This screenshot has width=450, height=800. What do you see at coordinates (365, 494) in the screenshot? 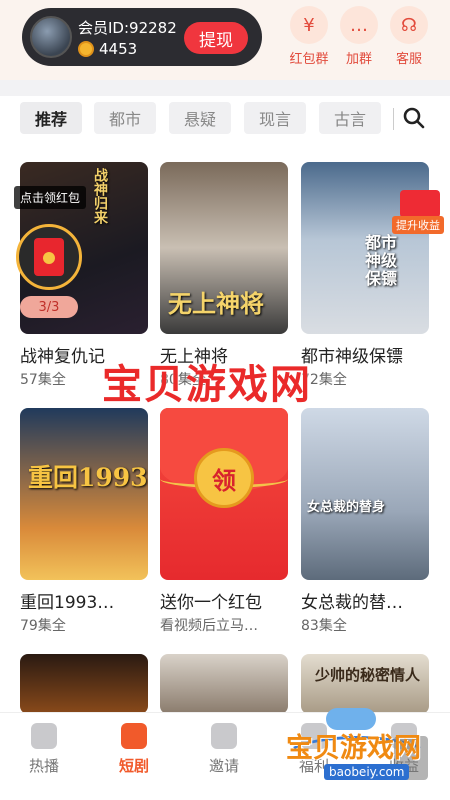
I see `drama-poster: 女总裁的替身` at bounding box center [365, 494].